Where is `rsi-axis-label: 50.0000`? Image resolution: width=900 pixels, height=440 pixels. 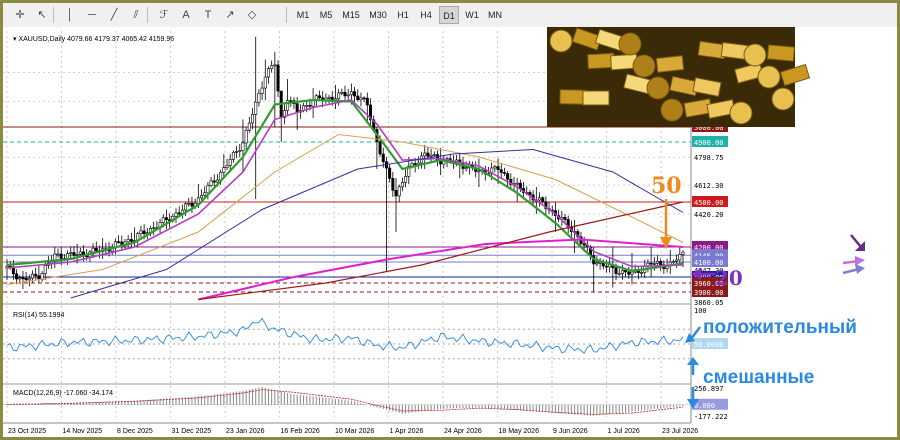
rsi-axis-label: 50.0000 is located at coordinates (710, 343).